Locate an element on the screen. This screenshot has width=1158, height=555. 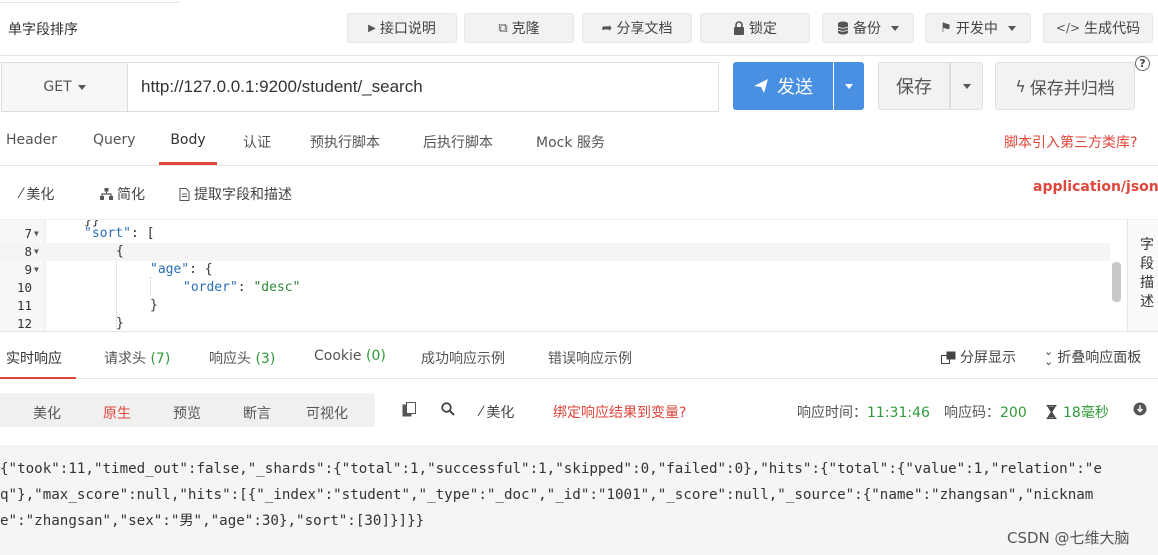
sitemap-icon is located at coordinates (106, 194).